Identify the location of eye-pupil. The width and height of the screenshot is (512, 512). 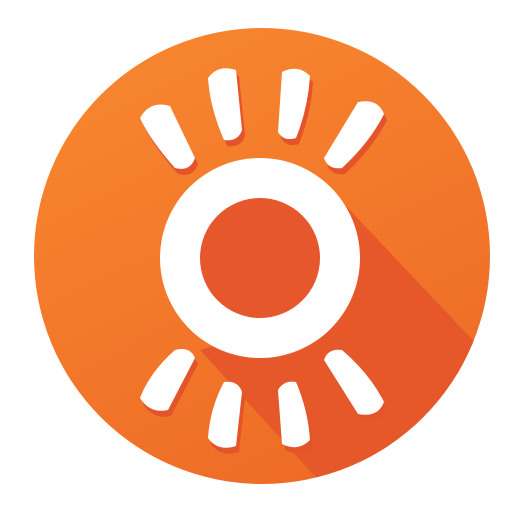
(260, 258).